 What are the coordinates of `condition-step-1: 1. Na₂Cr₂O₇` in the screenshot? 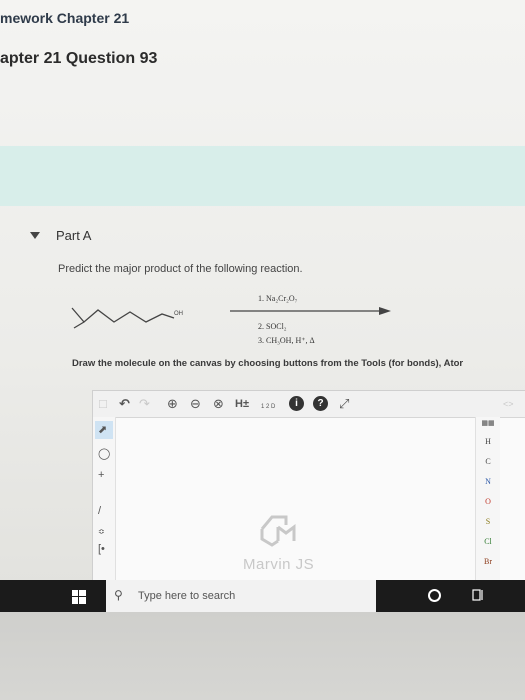 It's located at (278, 298).